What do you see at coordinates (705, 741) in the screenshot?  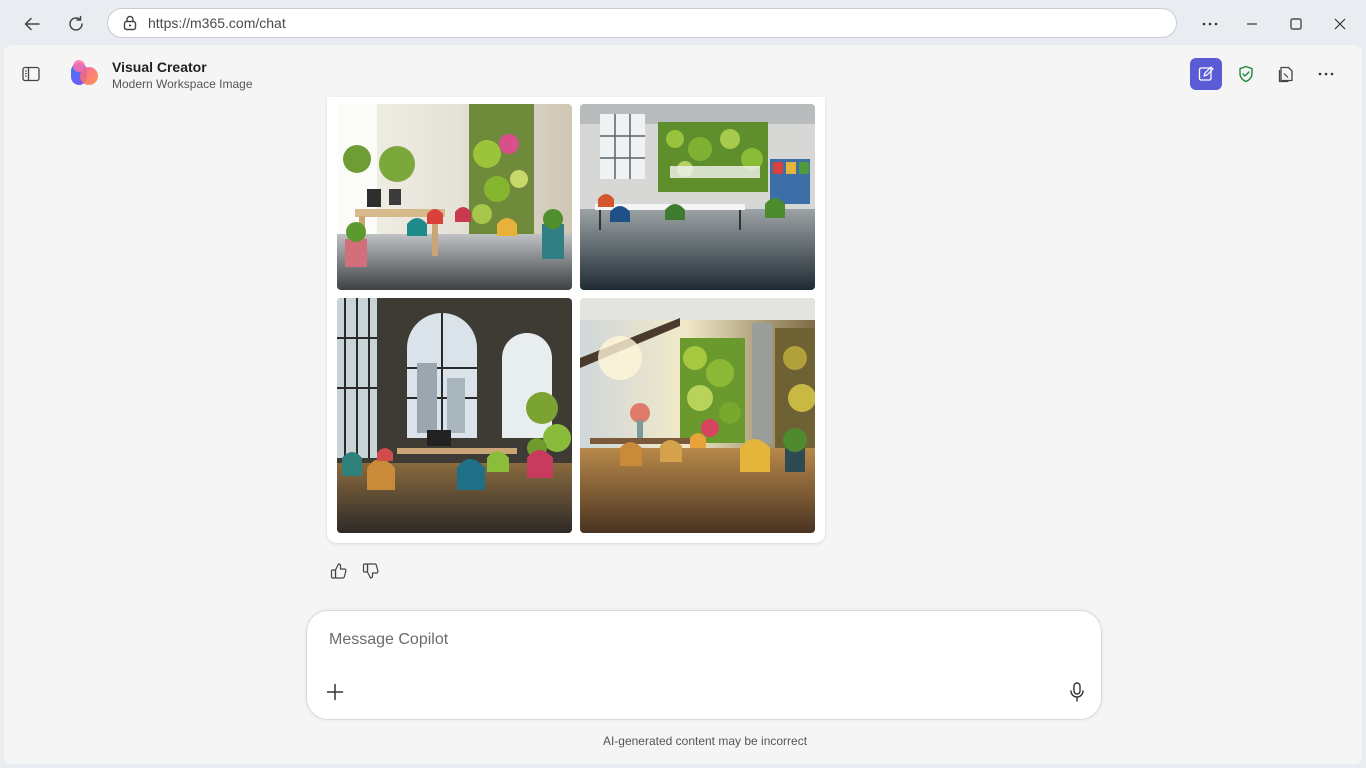 I see `ai-disclaimer: AI-generated content may be incorrect` at bounding box center [705, 741].